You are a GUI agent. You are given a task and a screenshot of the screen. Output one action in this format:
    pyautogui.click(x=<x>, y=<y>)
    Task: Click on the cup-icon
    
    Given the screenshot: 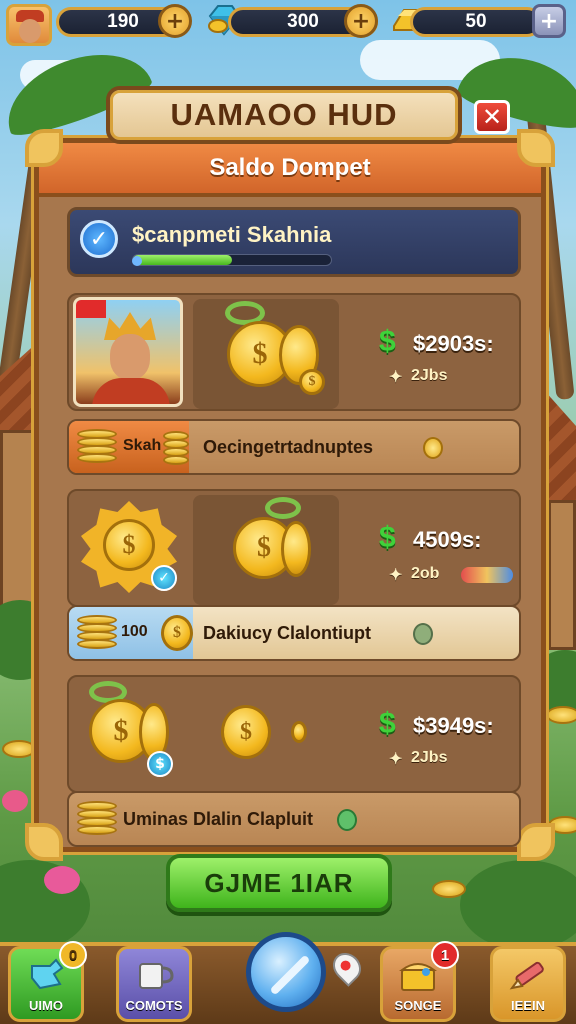 What is the action you would take?
    pyautogui.click(x=156, y=976)
    